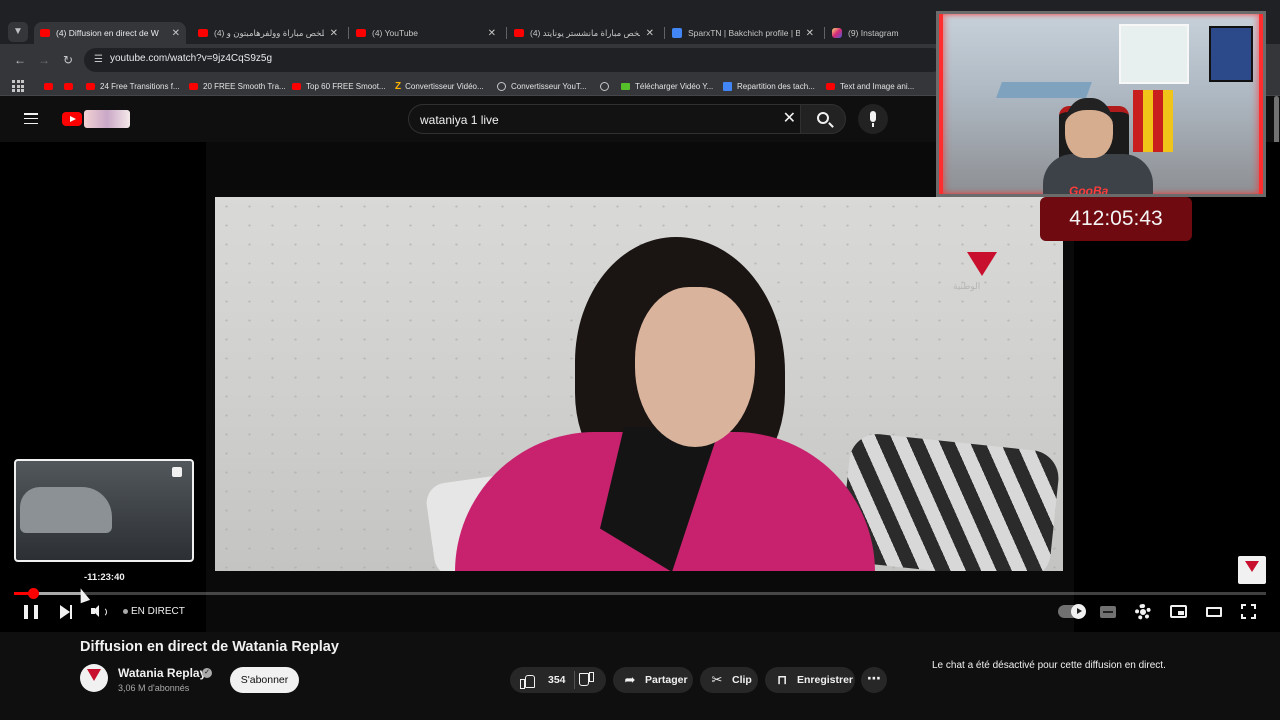 Image resolution: width=1280 pixels, height=720 pixels. I want to click on webcam-table, so click(1044, 90).